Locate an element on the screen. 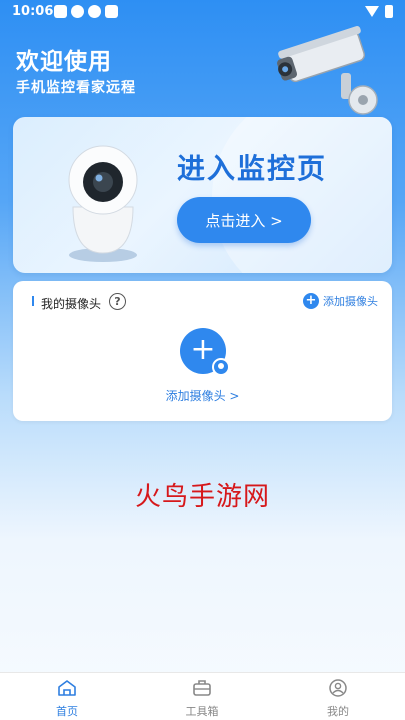 The height and width of the screenshot is (720, 405). banner-decoration is located at coordinates (302, 195).